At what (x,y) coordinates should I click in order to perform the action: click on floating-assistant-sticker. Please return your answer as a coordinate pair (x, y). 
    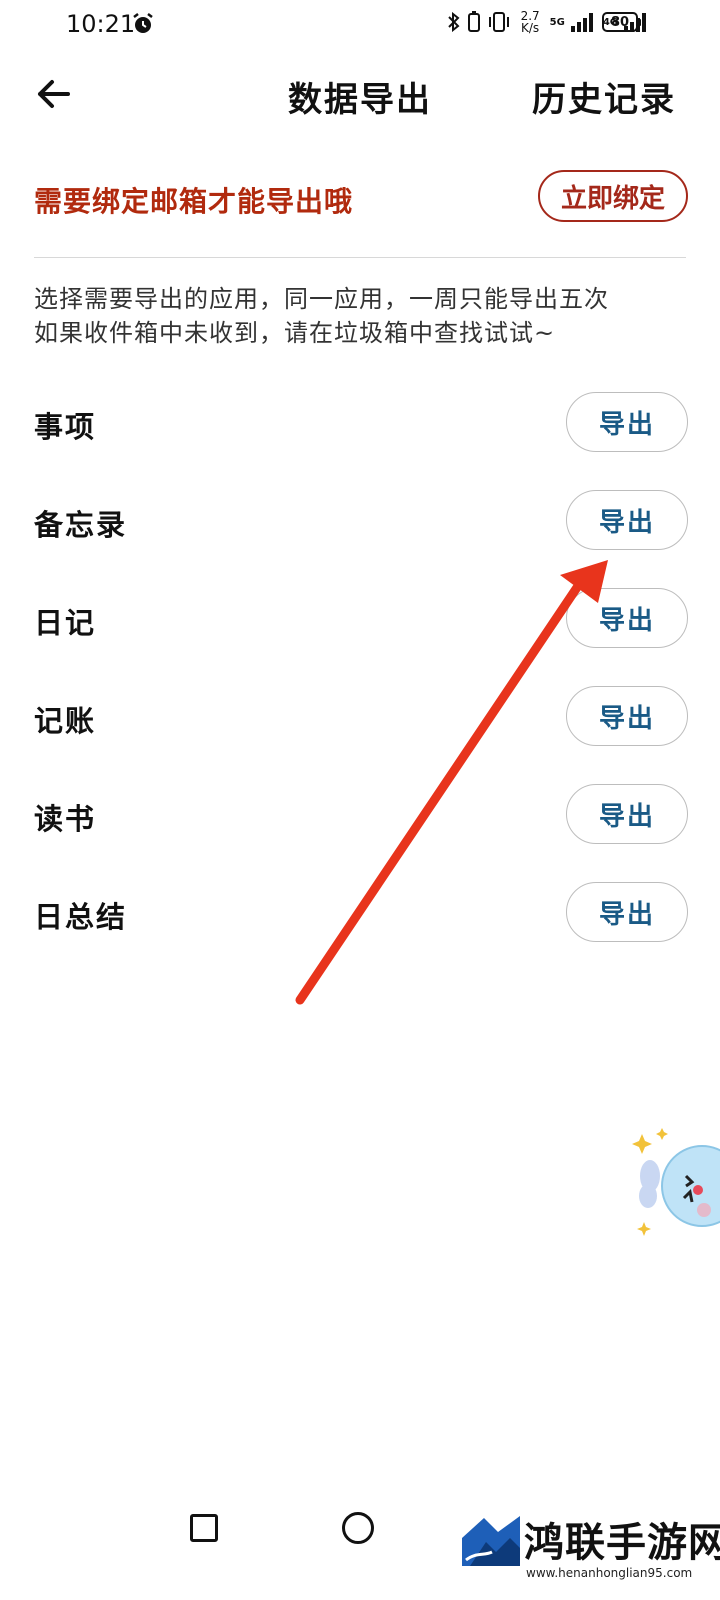
    Looking at the image, I should click on (676, 1184).